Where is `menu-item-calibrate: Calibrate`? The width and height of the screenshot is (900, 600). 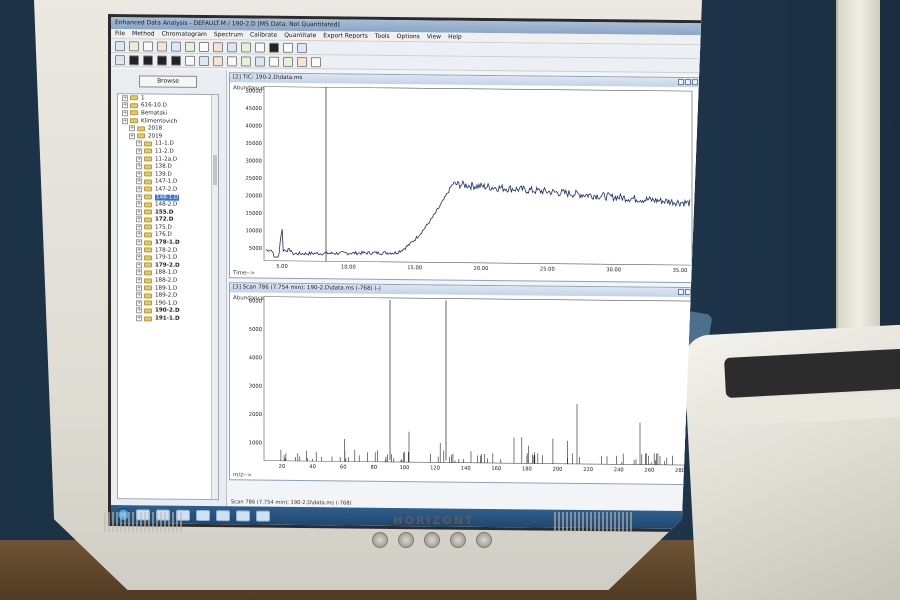 menu-item-calibrate: Calibrate is located at coordinates (263, 34).